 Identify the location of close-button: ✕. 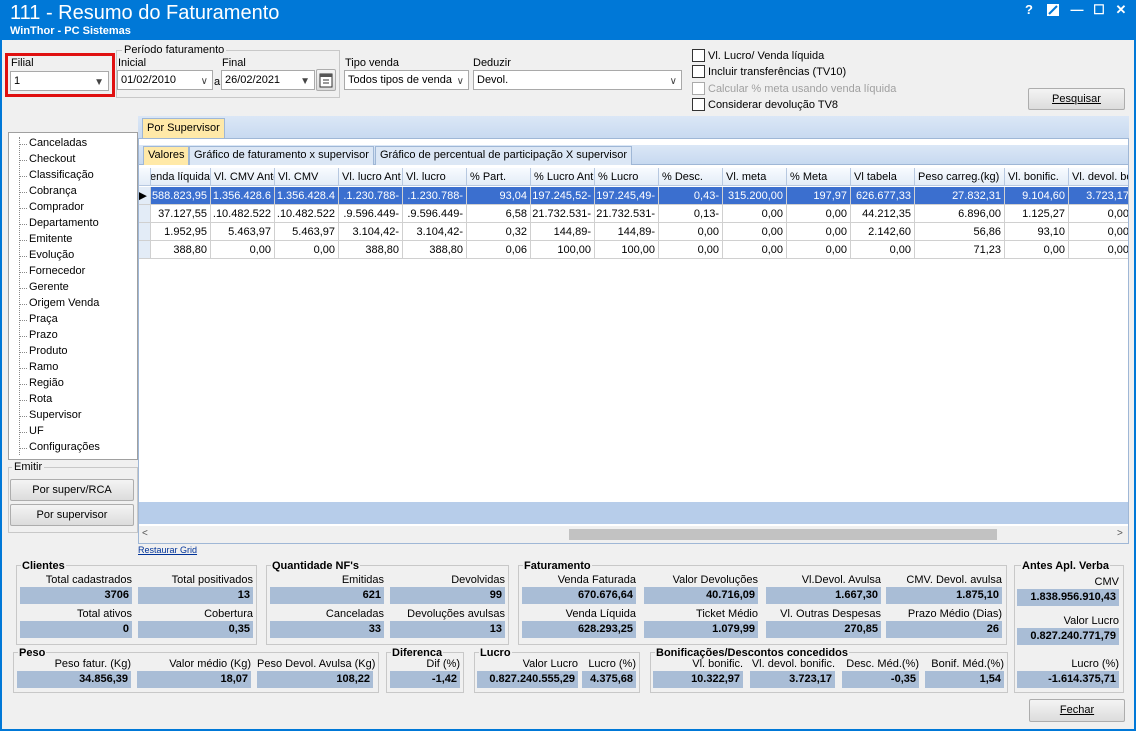
(1121, 10).